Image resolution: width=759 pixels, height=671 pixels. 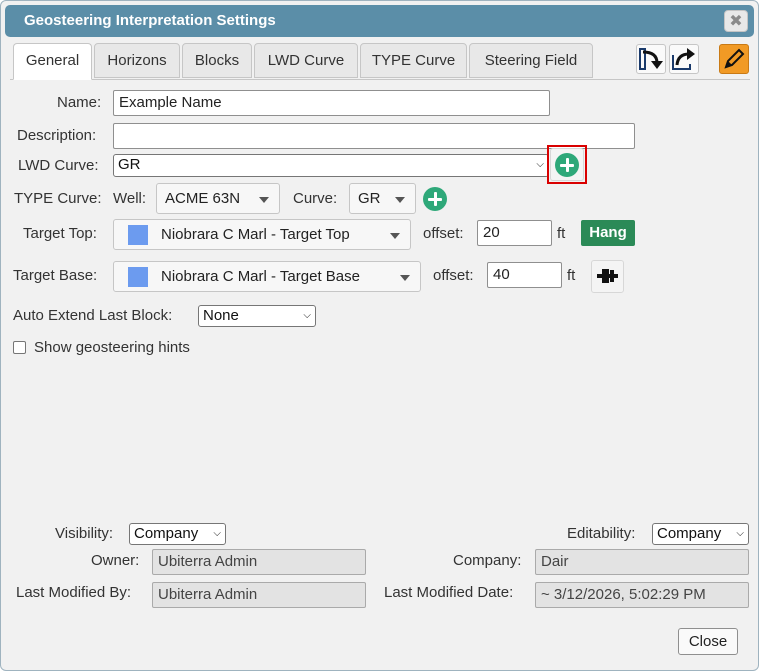 What do you see at coordinates (379, 21) in the screenshot?
I see `dialog-titlebar: Geosteering Interpretation Settings ✖` at bounding box center [379, 21].